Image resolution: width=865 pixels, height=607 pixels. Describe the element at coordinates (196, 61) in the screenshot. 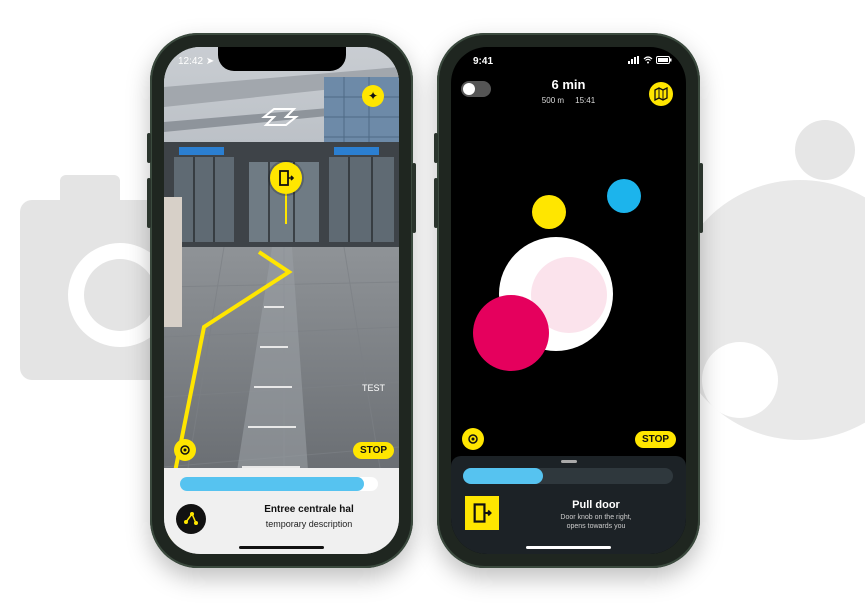

I see `status-time: 12:42 ➤` at that location.